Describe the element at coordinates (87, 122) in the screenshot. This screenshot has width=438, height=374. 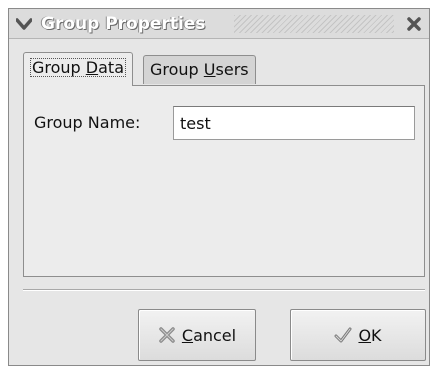
I see `group-name-label: Group Name:` at that location.